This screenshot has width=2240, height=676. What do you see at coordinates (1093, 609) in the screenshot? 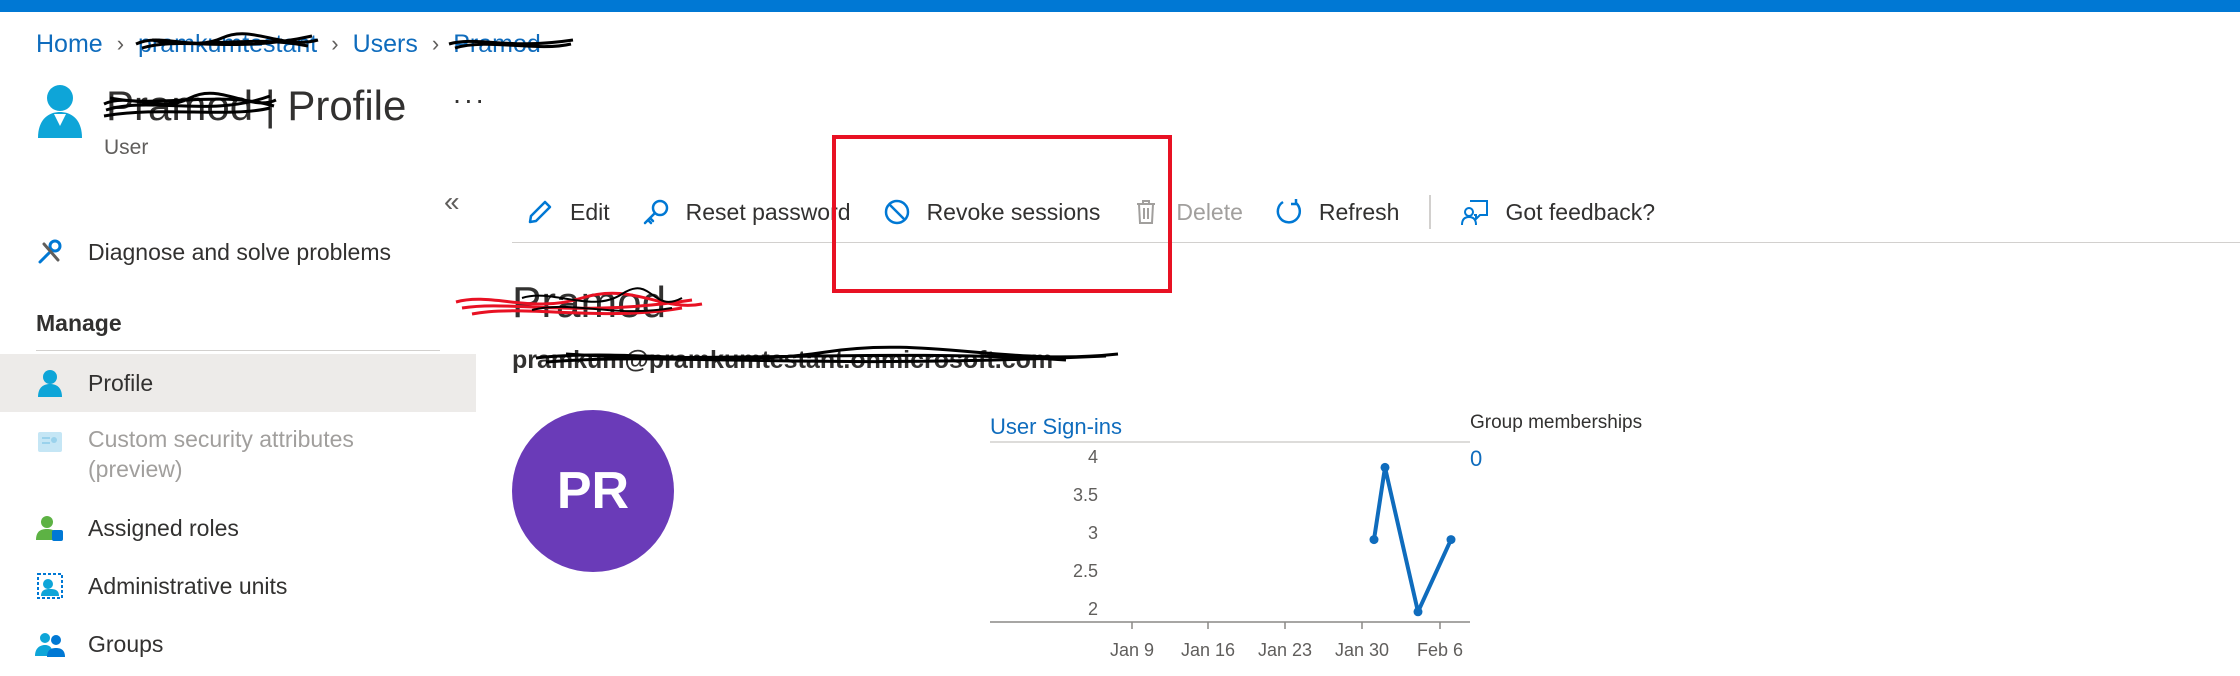
I see `chart-y-tick-label: 2` at bounding box center [1093, 609].